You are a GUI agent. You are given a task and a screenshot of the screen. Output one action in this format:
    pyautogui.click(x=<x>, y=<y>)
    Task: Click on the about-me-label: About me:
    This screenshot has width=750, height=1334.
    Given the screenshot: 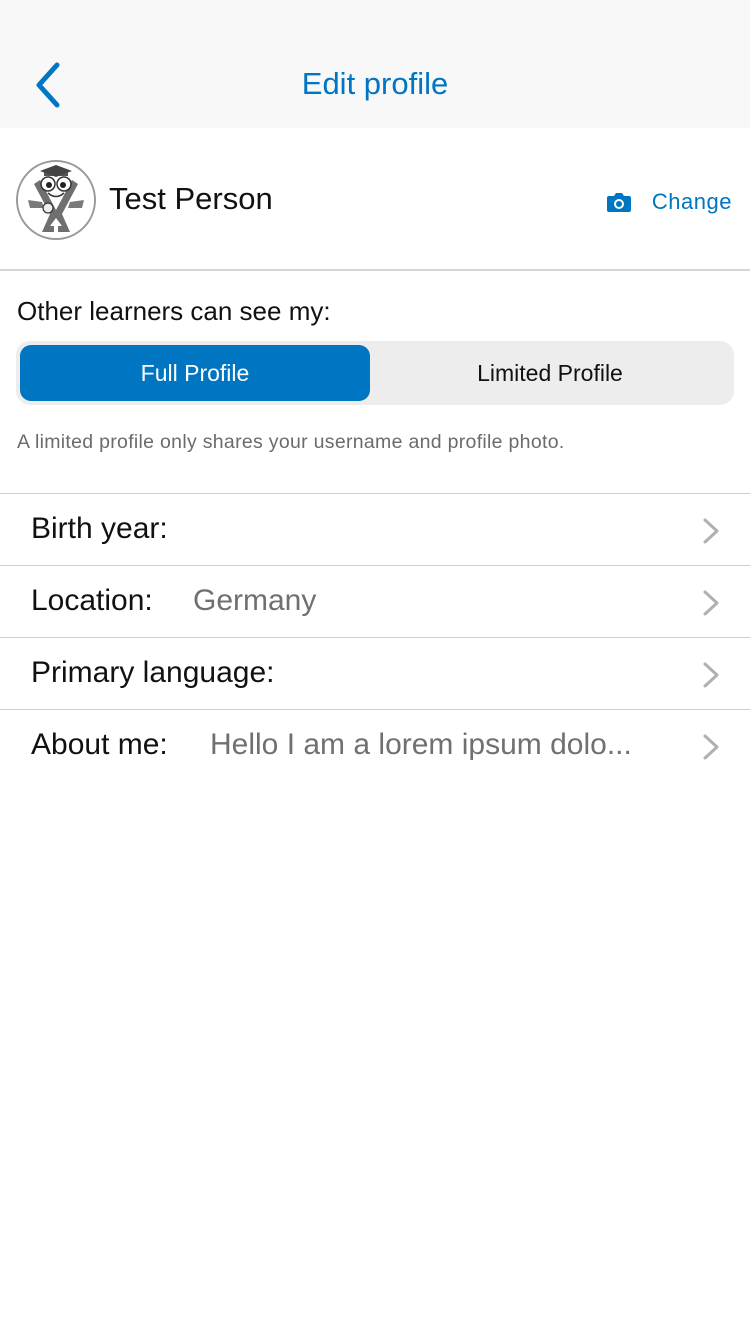 What is the action you would take?
    pyautogui.click(x=99, y=744)
    